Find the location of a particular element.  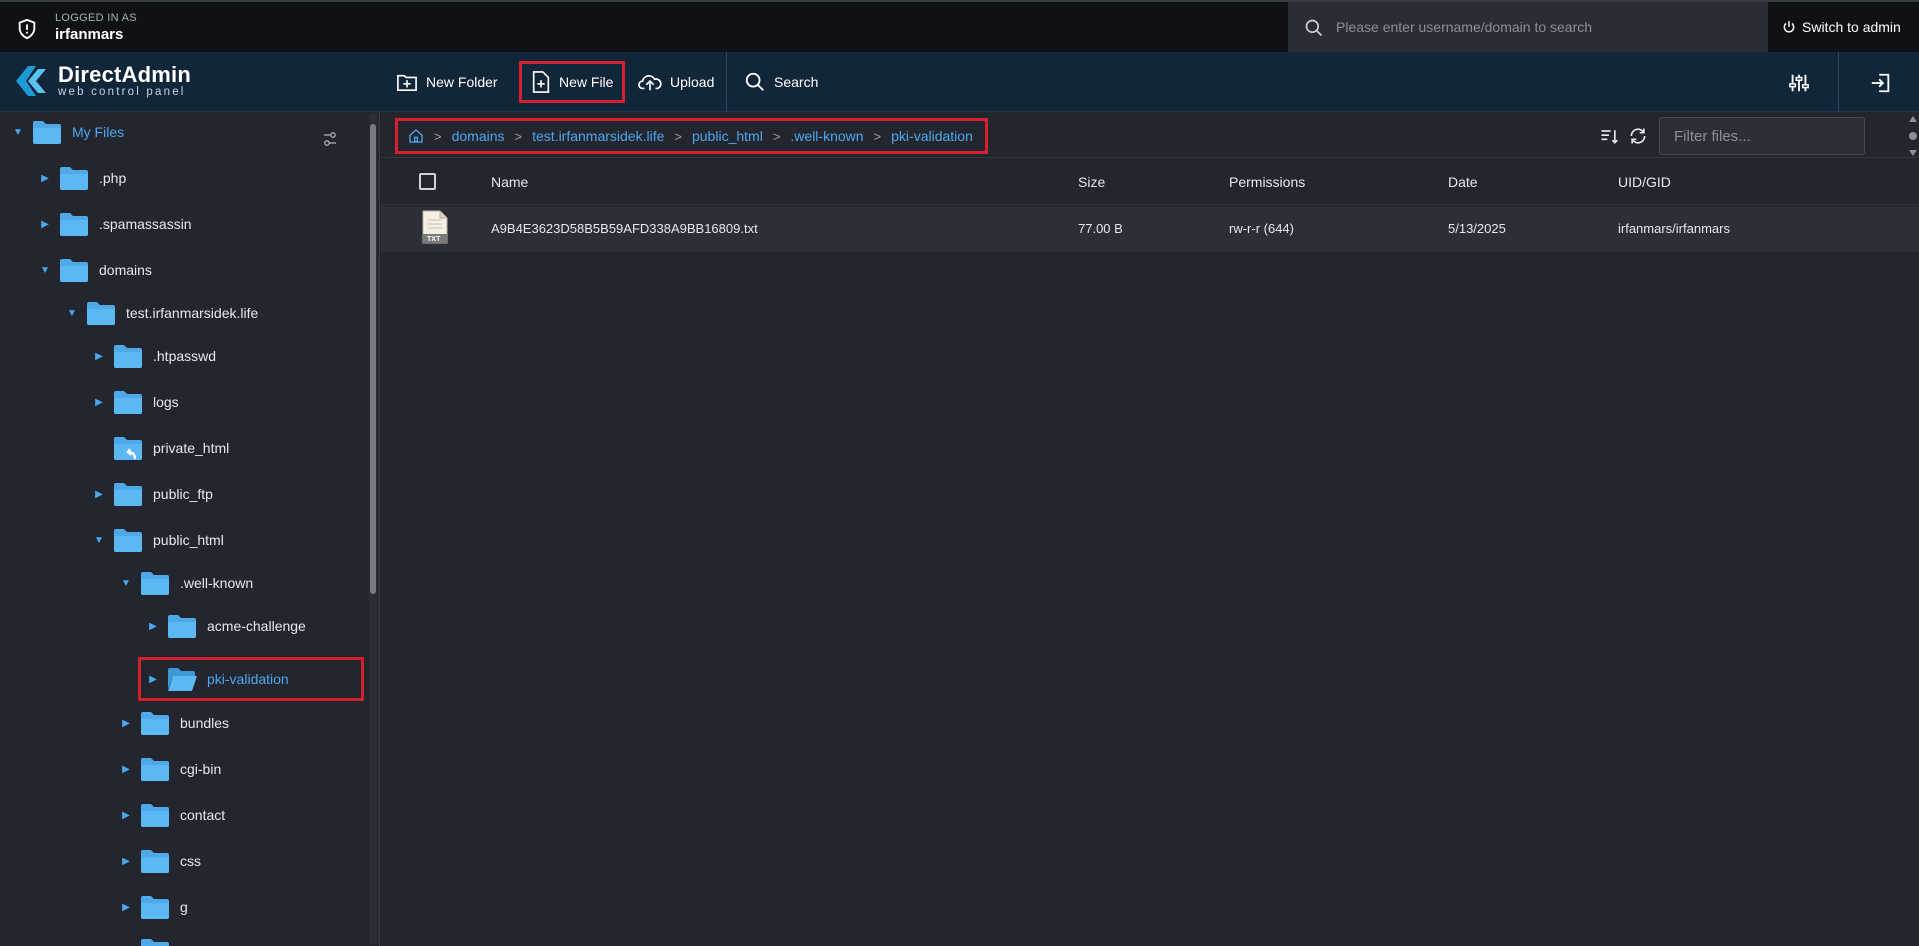

tree-item-label: My Files is located at coordinates (98, 132).